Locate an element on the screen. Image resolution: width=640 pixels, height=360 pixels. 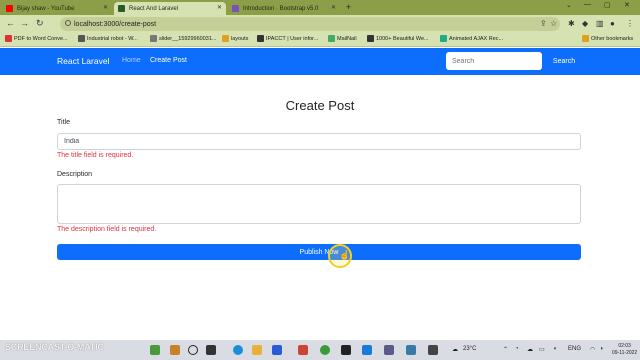
navbar-brand: React Laravel is located at coordinates (83, 61).